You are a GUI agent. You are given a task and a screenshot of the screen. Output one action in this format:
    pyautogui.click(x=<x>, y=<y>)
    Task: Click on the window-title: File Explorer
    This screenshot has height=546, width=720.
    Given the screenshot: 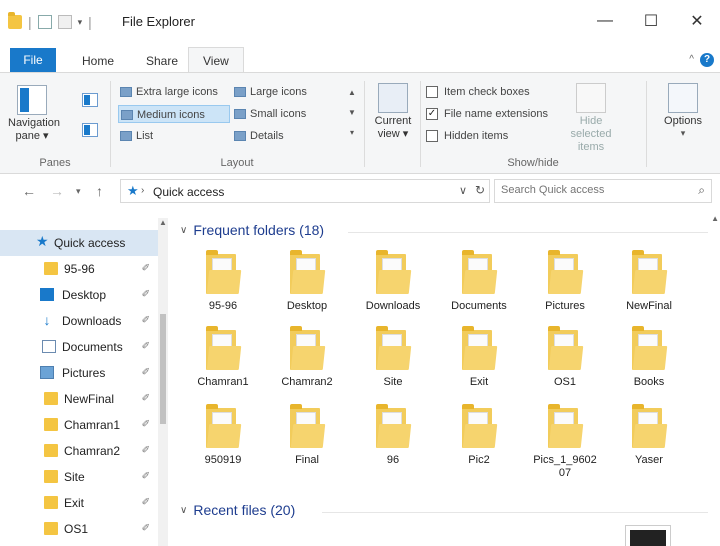 What is the action you would take?
    pyautogui.click(x=158, y=21)
    